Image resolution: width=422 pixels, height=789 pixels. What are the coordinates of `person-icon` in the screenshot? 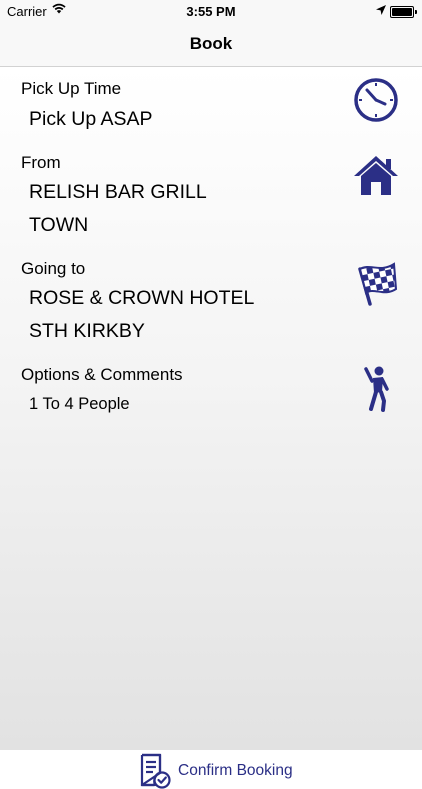 It's located at (376, 389).